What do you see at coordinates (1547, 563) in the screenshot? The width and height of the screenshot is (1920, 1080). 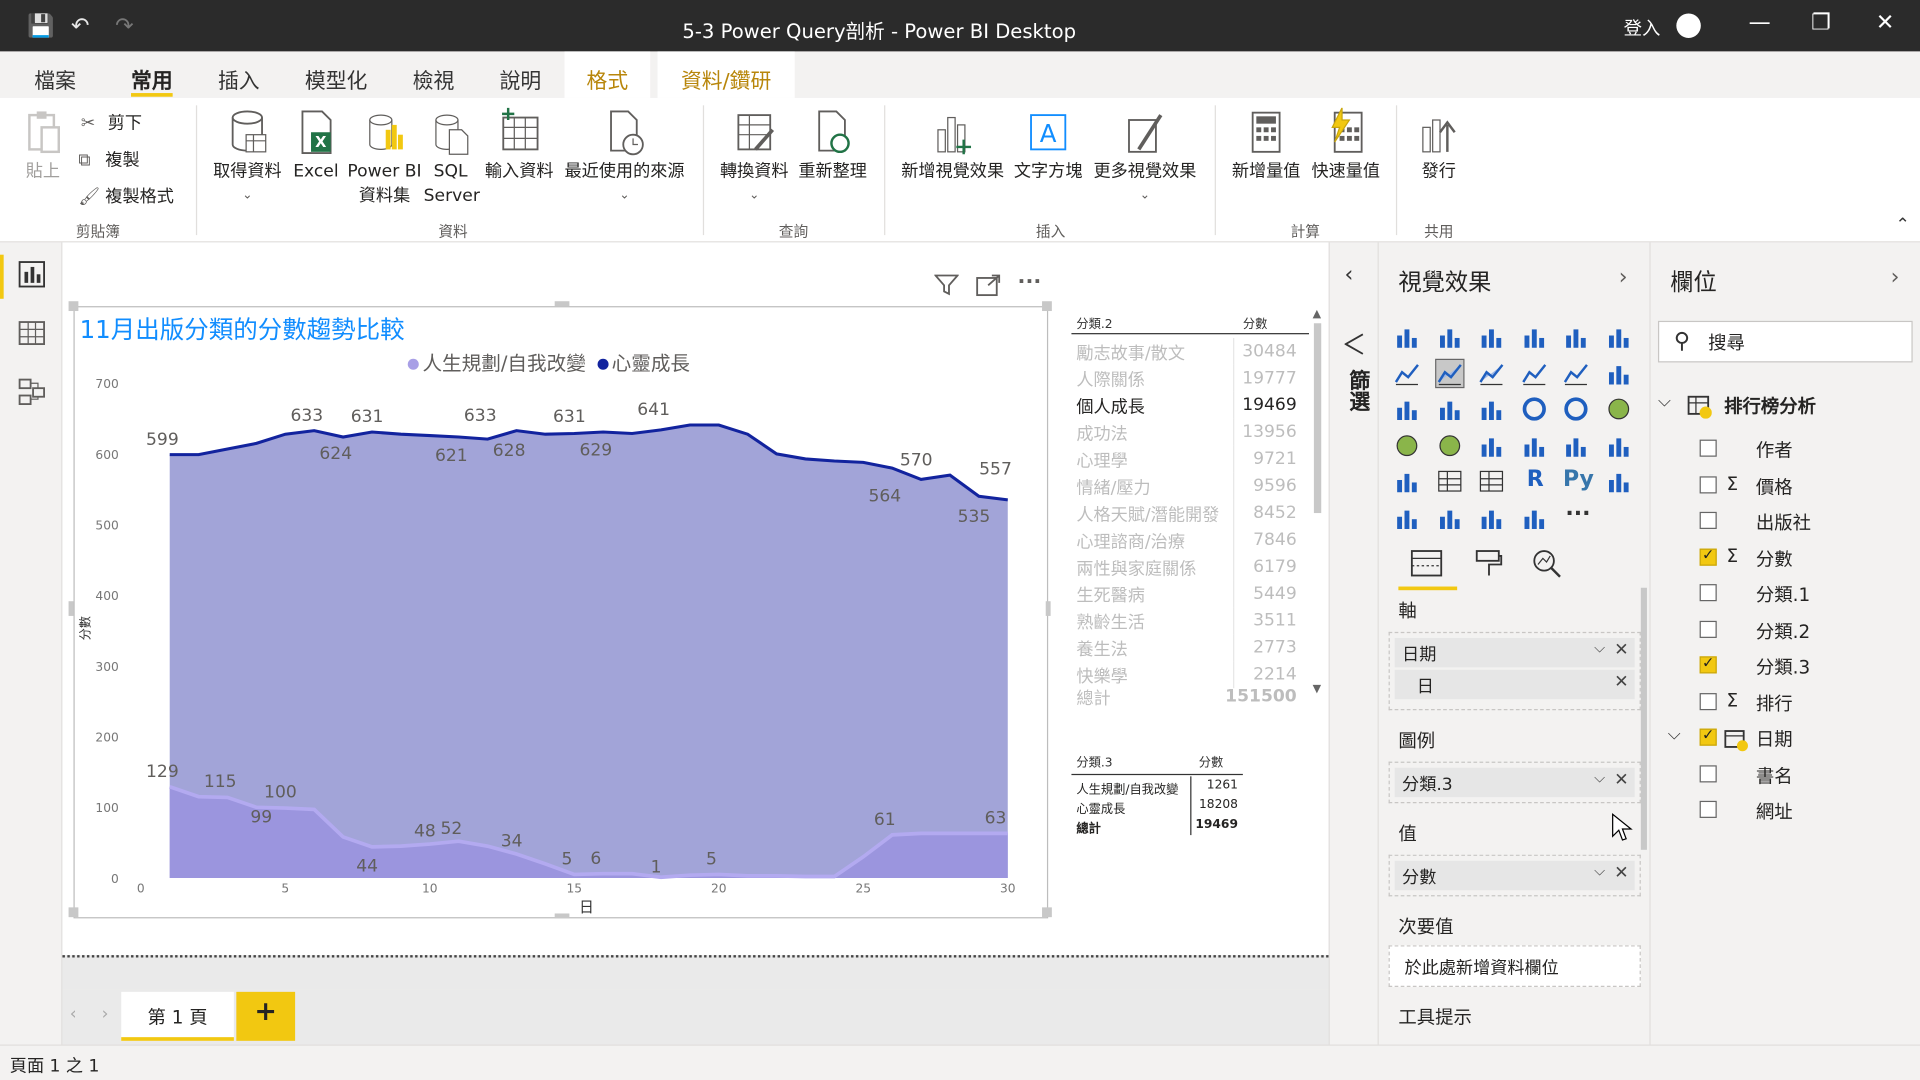 I see `analytics-magnifier-icon` at bounding box center [1547, 563].